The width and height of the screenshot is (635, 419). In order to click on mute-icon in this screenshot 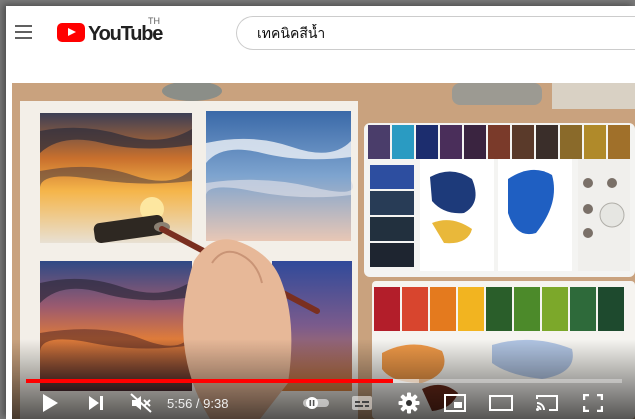, I will do `click(141, 403)`.